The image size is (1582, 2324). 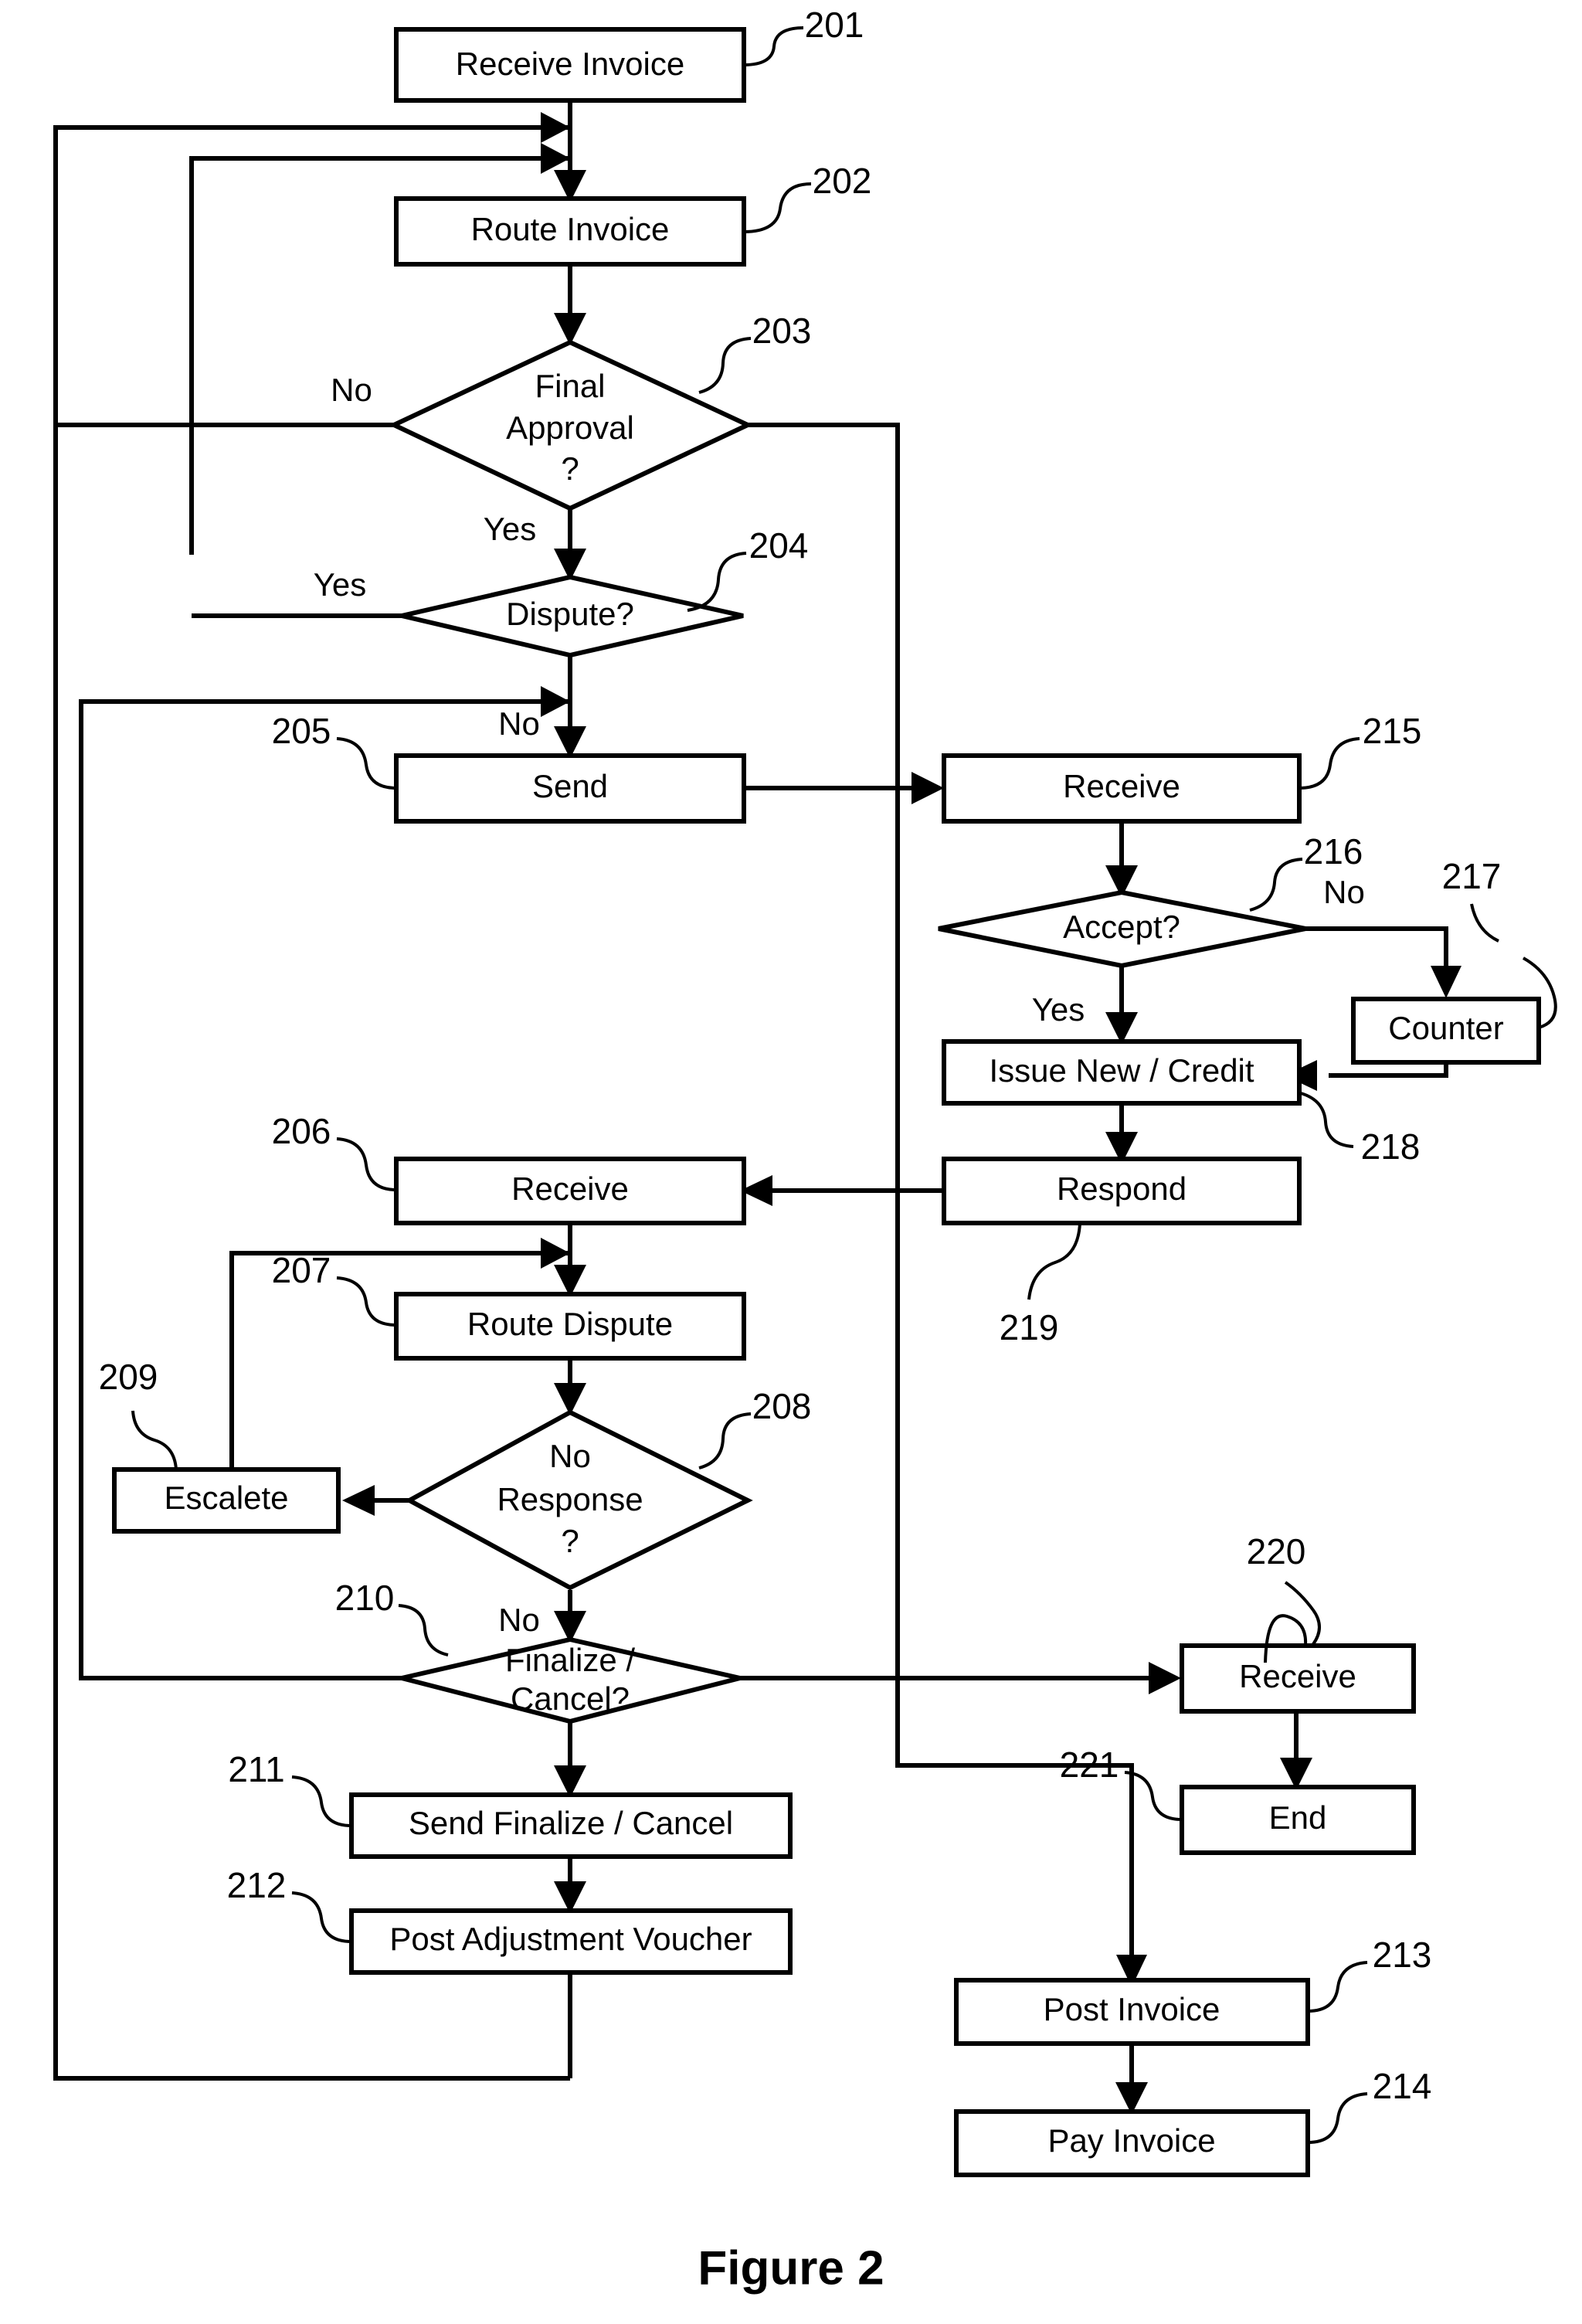 What do you see at coordinates (301, 731) in the screenshot?
I see `ref-205: 205` at bounding box center [301, 731].